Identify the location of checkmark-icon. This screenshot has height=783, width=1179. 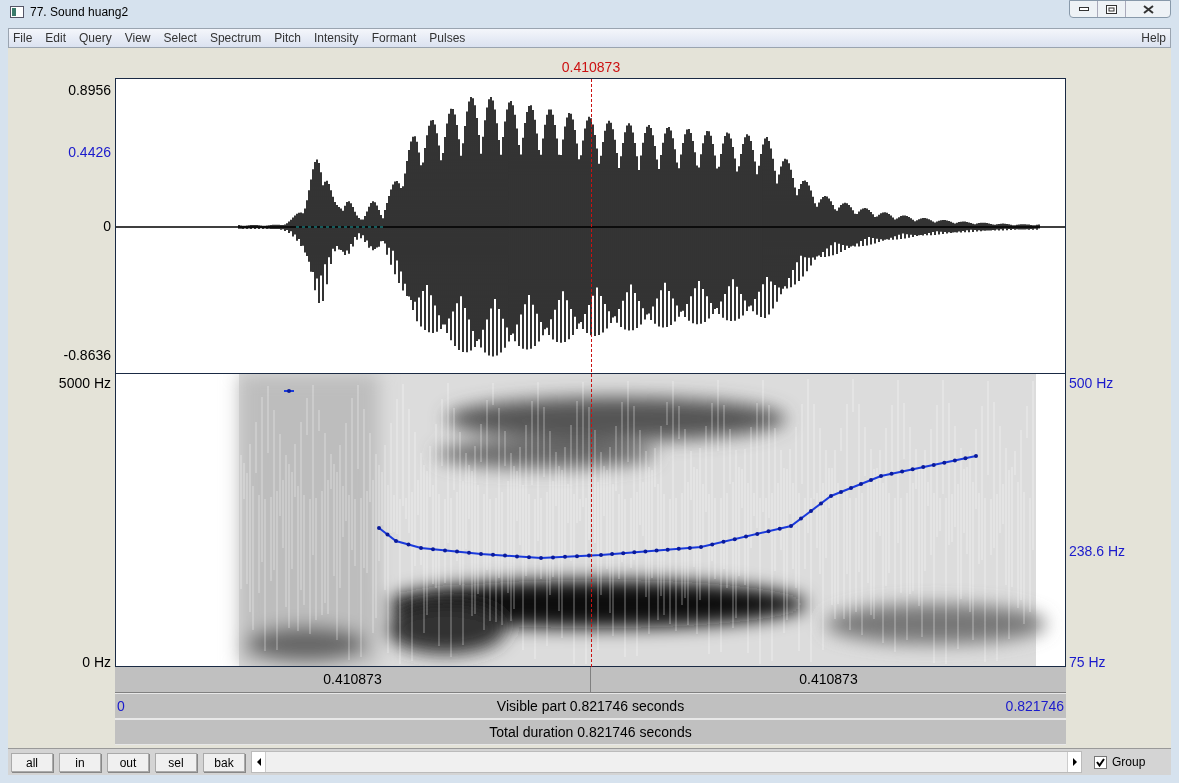
(1100, 762).